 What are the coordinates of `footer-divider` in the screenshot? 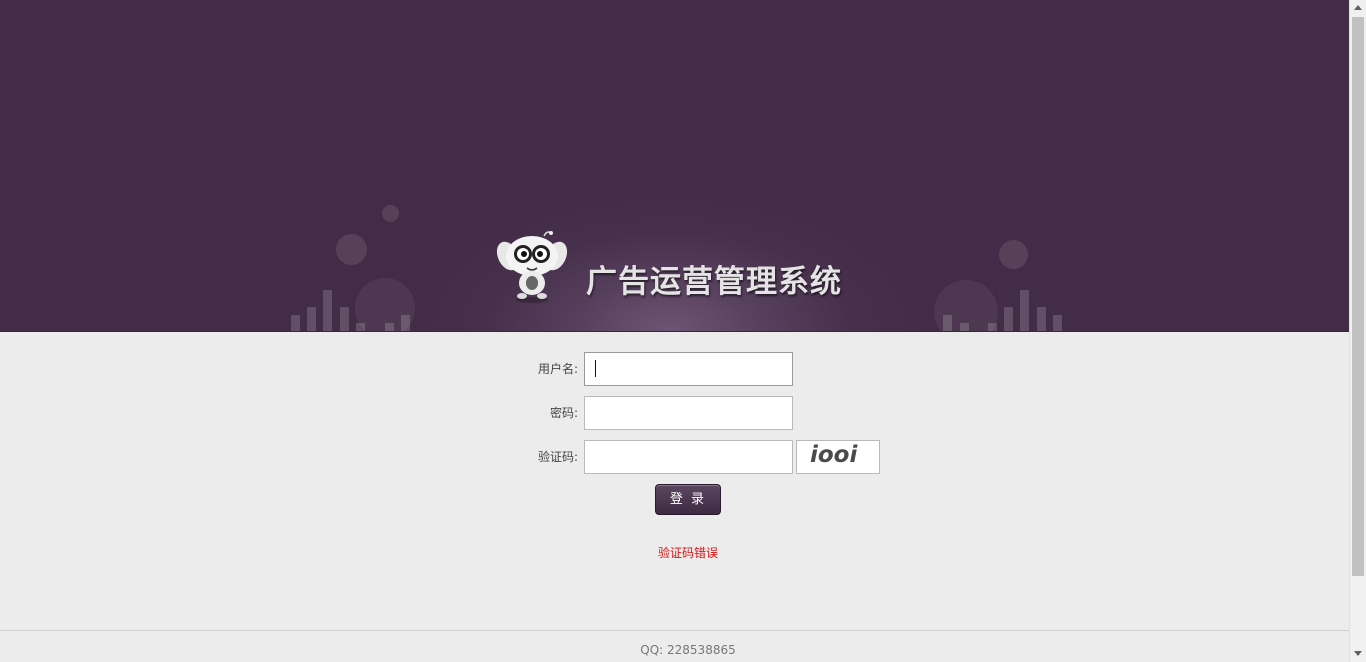 It's located at (674, 630).